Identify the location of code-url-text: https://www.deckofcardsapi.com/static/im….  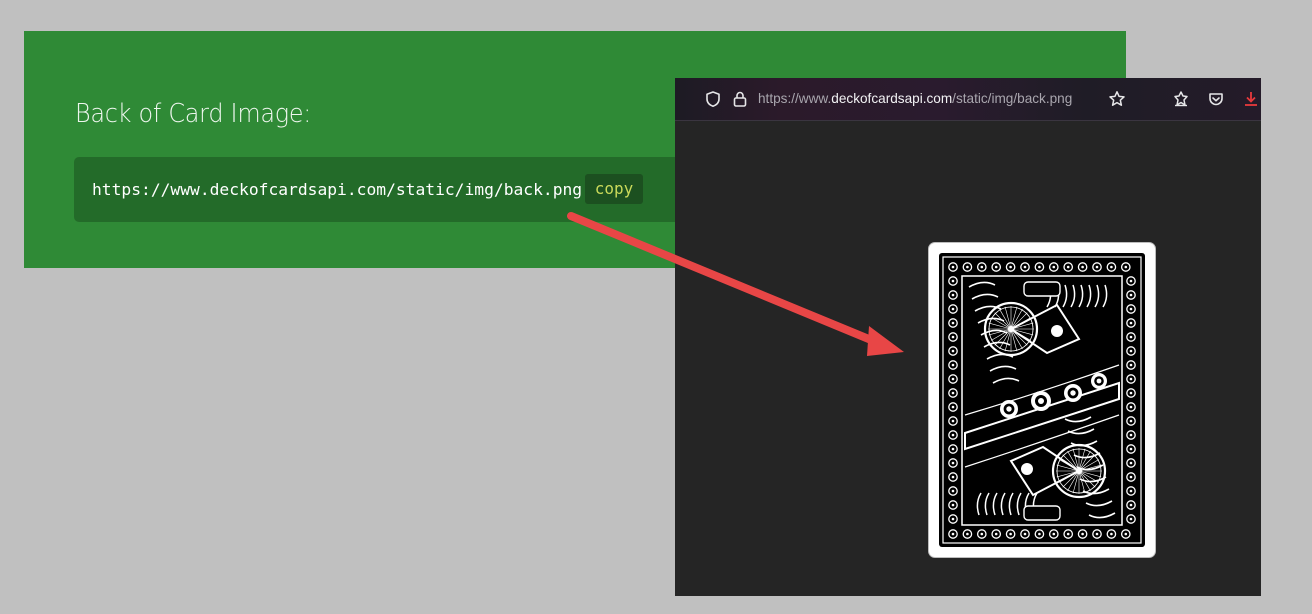
(337, 189).